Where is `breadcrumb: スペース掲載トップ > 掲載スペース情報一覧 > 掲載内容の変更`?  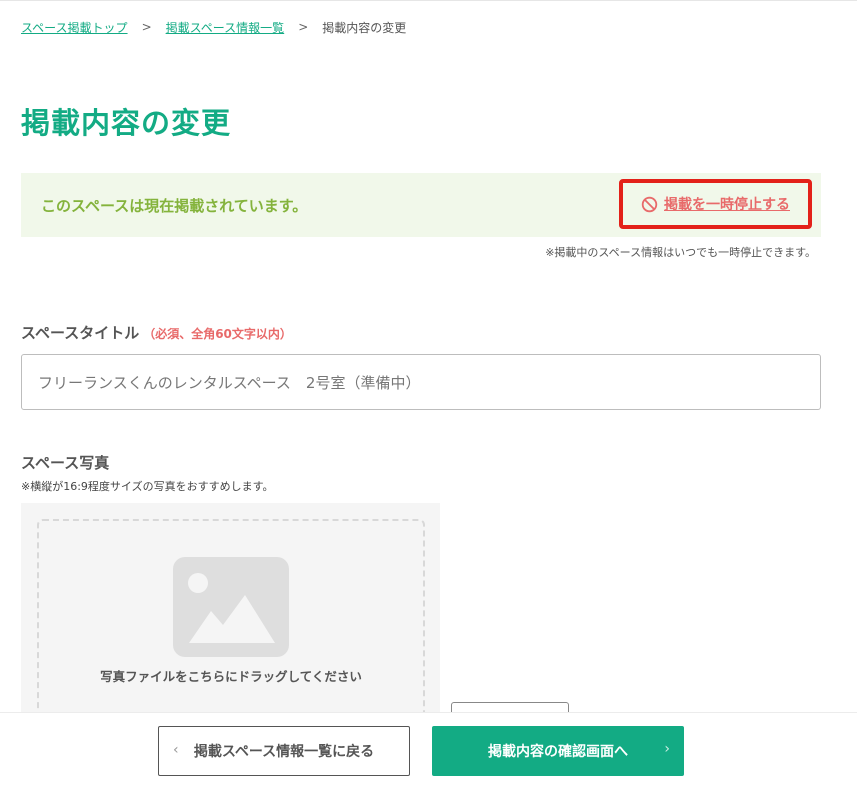 breadcrumb: スペース掲載トップ > 掲載スペース情報一覧 > 掲載内容の変更 is located at coordinates (213, 27).